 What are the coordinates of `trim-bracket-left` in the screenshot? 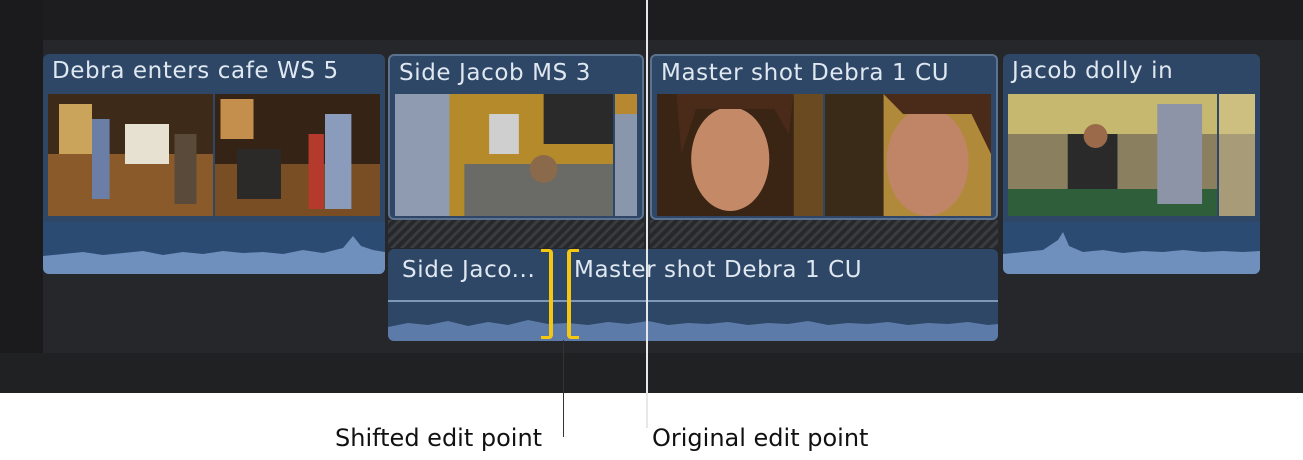 It's located at (547, 294).